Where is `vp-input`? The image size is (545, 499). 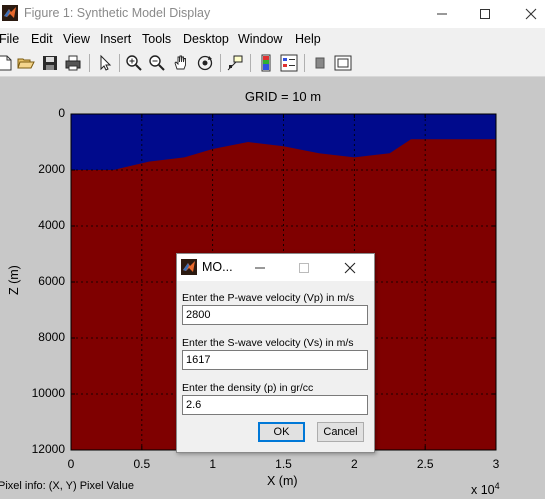 vp-input is located at coordinates (275, 315).